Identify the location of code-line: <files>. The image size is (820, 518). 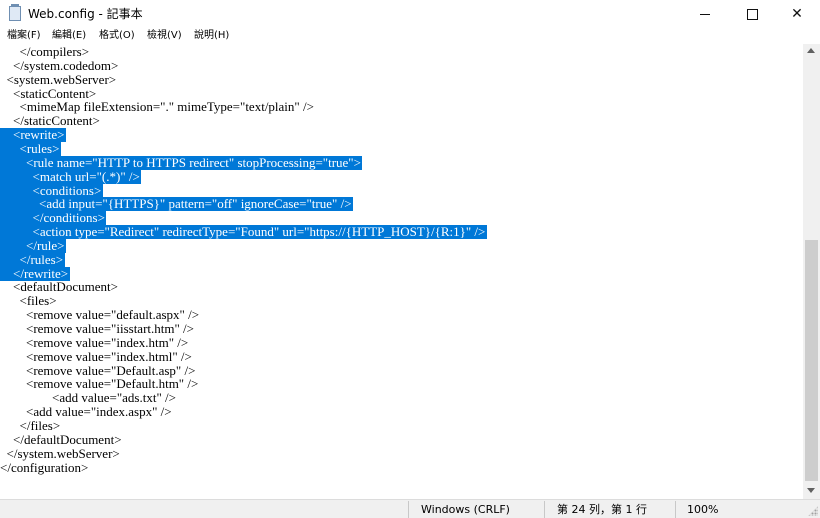
(28, 301).